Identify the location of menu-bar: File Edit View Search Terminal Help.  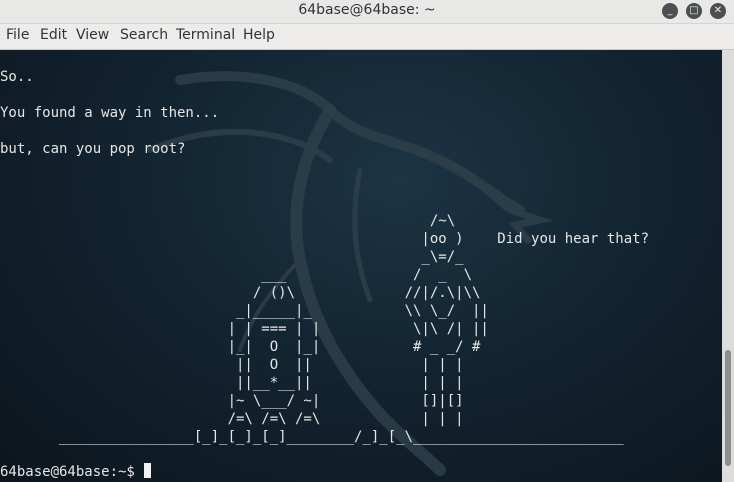
(367, 37).